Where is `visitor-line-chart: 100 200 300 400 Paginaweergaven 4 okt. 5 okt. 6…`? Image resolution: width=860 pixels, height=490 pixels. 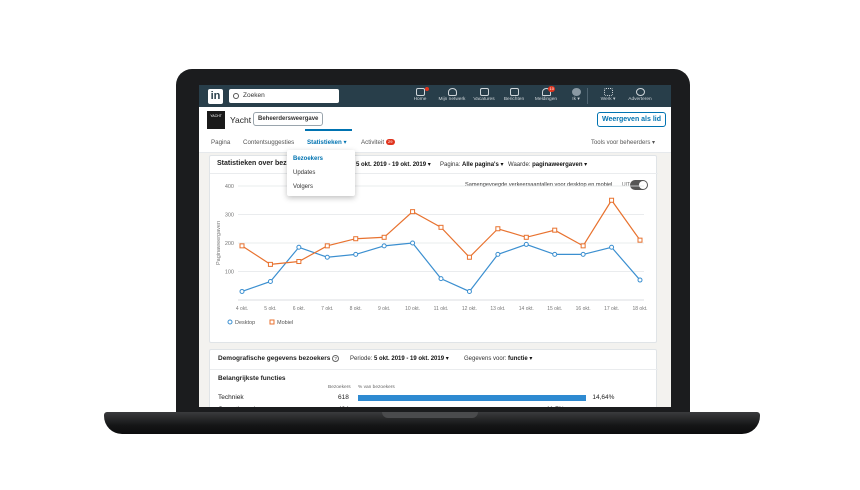 visitor-line-chart: 100 200 300 400 Paginaweergaven 4 okt. 5 okt. 6… is located at coordinates (432, 255).